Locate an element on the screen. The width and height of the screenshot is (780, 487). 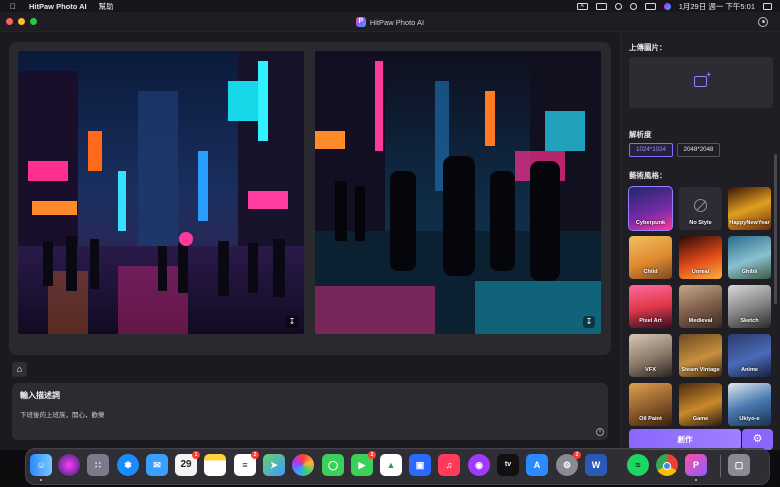
no-style-icon is located at coordinates (700, 205).